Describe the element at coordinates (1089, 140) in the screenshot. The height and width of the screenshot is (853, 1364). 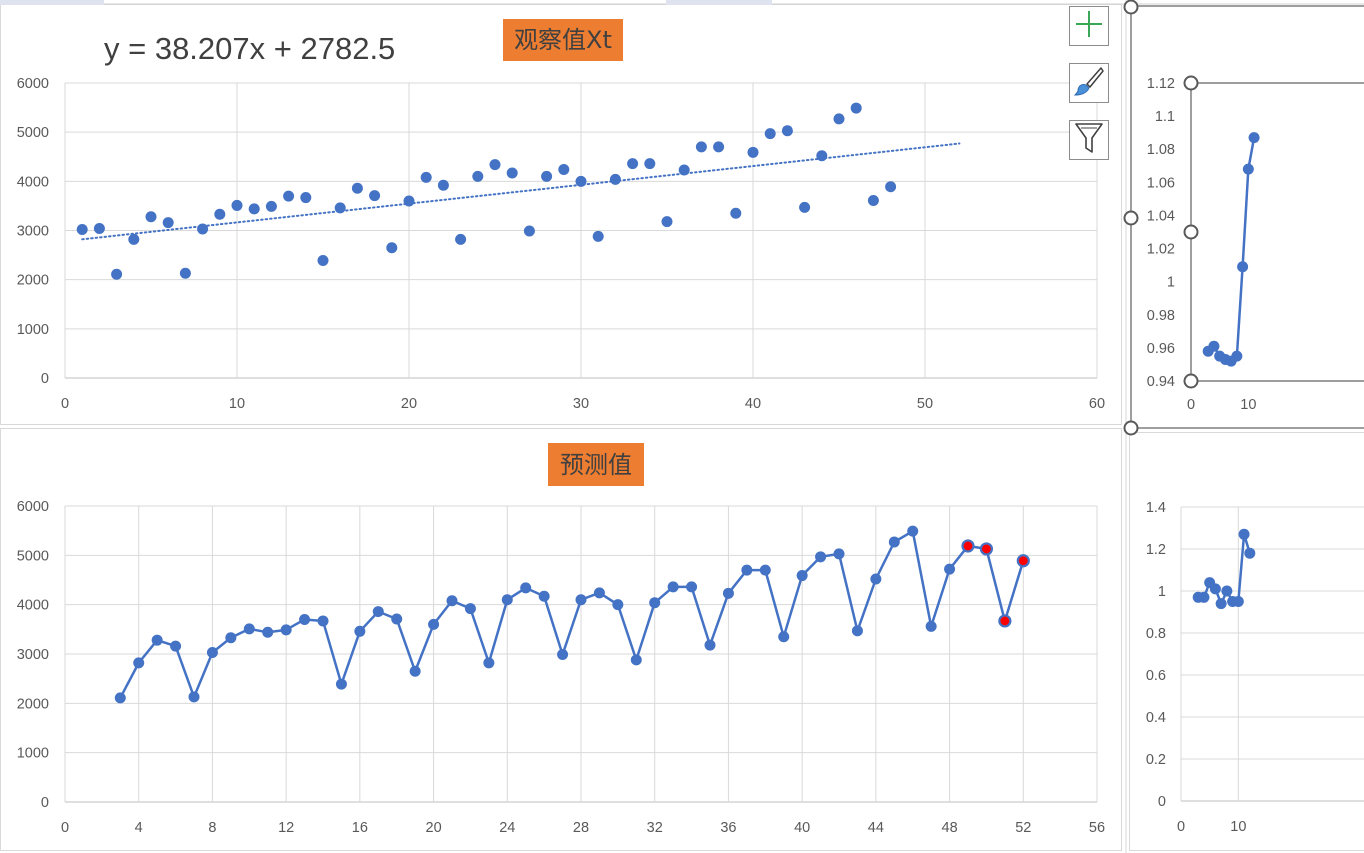
I see `chart-filters-button` at that location.